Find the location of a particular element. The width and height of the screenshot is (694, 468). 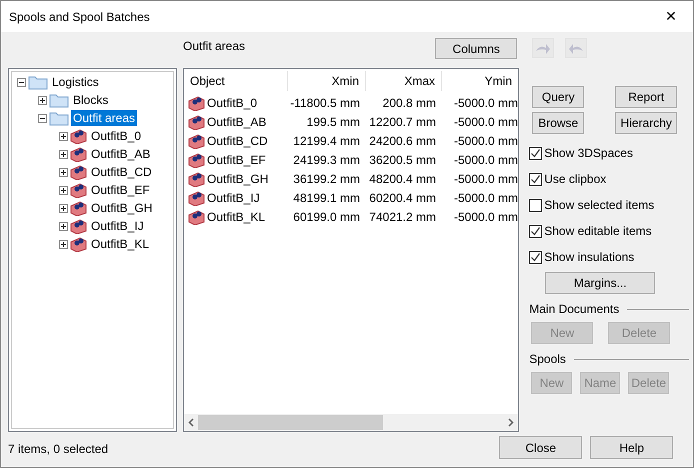

table-cell-text: 74021.2 mm is located at coordinates (402, 217).